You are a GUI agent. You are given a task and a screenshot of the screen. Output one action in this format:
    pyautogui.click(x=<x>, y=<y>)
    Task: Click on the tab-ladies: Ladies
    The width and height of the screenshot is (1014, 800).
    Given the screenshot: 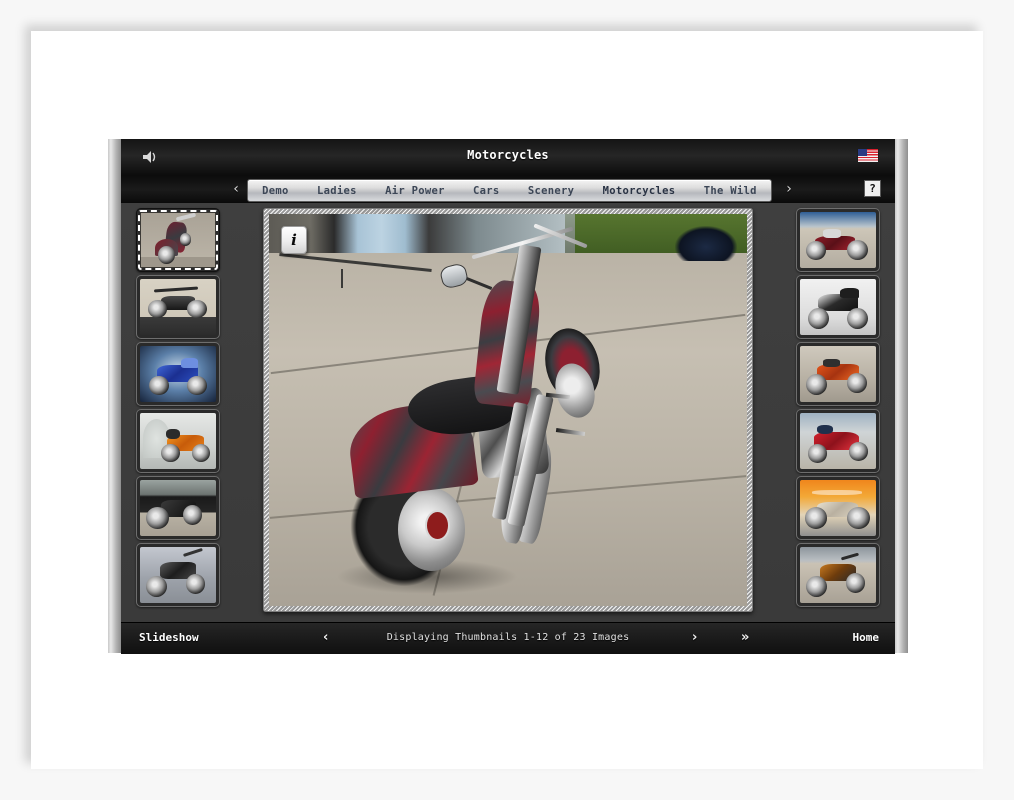 What is the action you would take?
    pyautogui.click(x=337, y=191)
    